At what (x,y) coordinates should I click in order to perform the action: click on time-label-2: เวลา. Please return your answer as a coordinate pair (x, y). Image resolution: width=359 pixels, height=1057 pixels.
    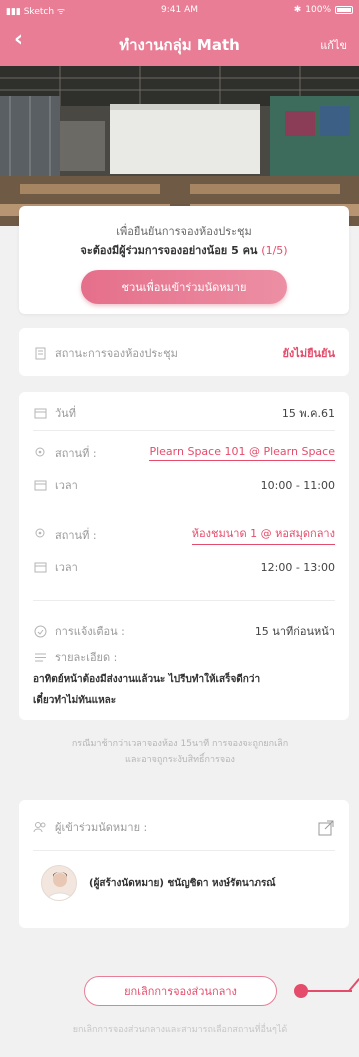
    Looking at the image, I should click on (66, 567).